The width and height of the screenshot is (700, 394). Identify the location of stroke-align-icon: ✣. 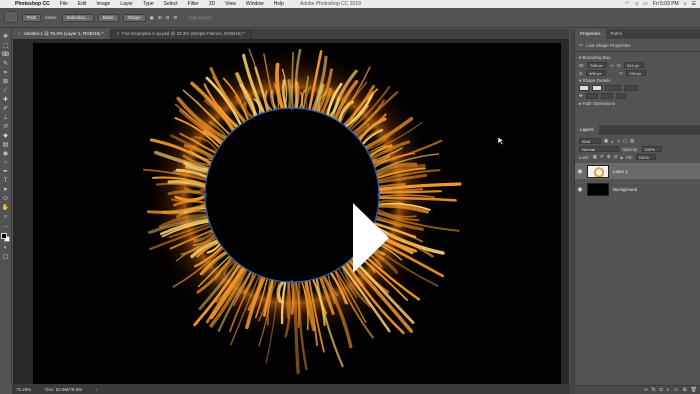
(581, 96).